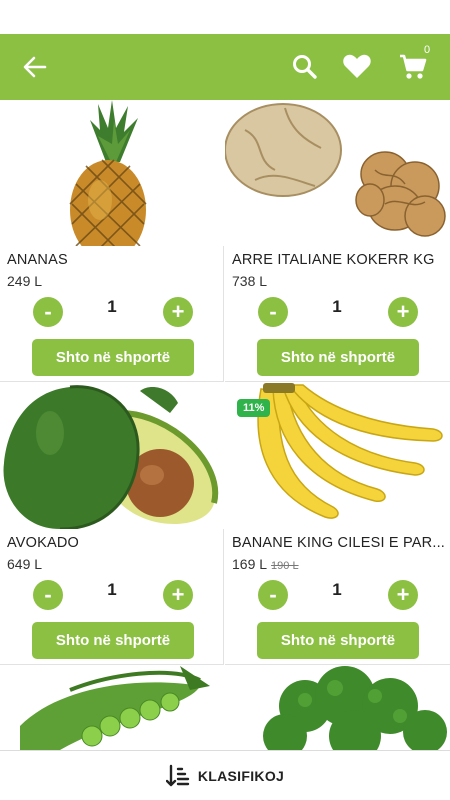 Image resolution: width=450 pixels, height=800 pixels. What do you see at coordinates (225, 17) in the screenshot?
I see `status-bar` at bounding box center [225, 17].